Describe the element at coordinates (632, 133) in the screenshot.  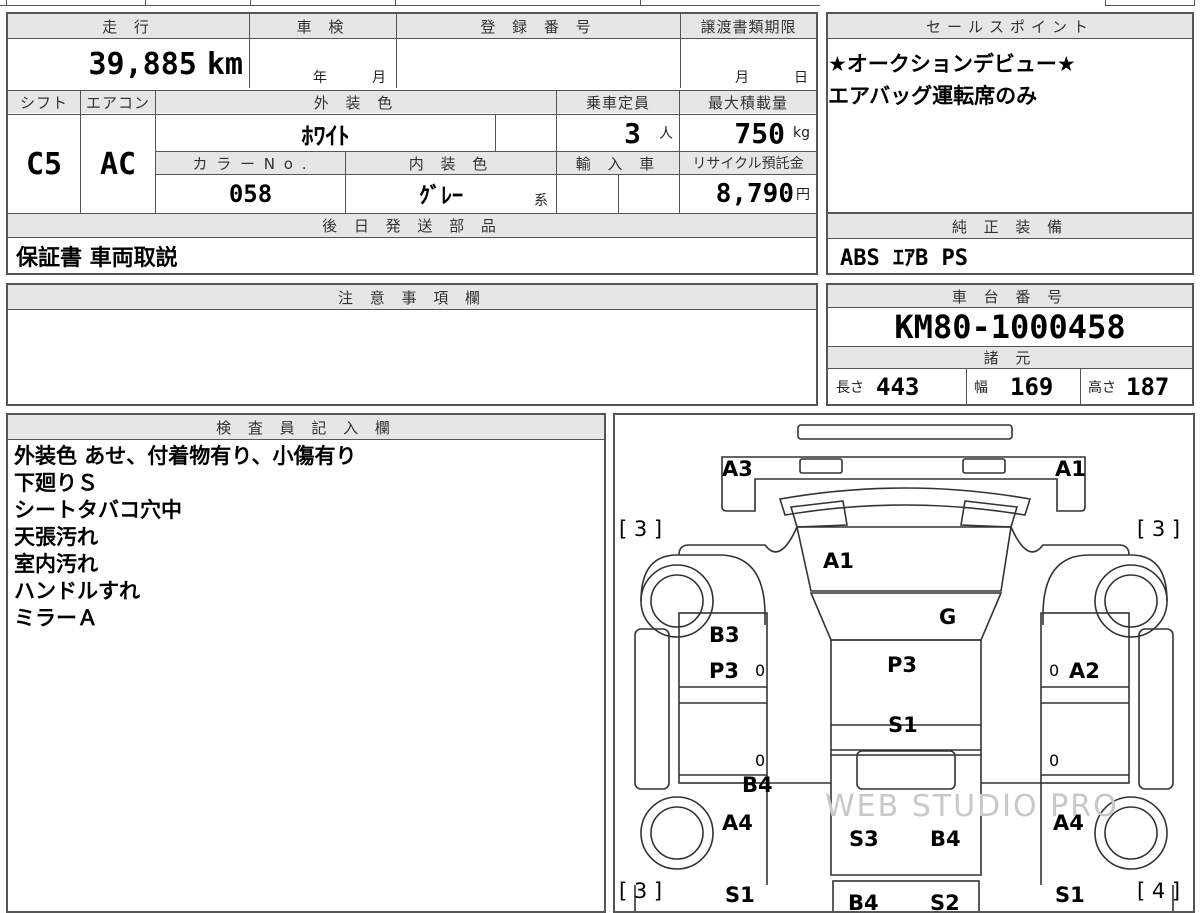
I see `capacity-value: 3` at that location.